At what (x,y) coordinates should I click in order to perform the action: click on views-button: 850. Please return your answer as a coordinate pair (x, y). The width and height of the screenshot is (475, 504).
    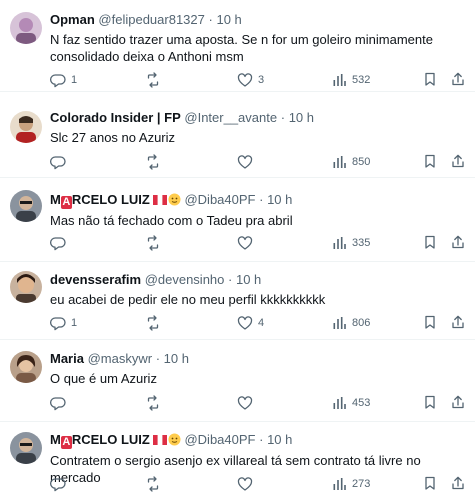
    Looking at the image, I should click on (350, 162).